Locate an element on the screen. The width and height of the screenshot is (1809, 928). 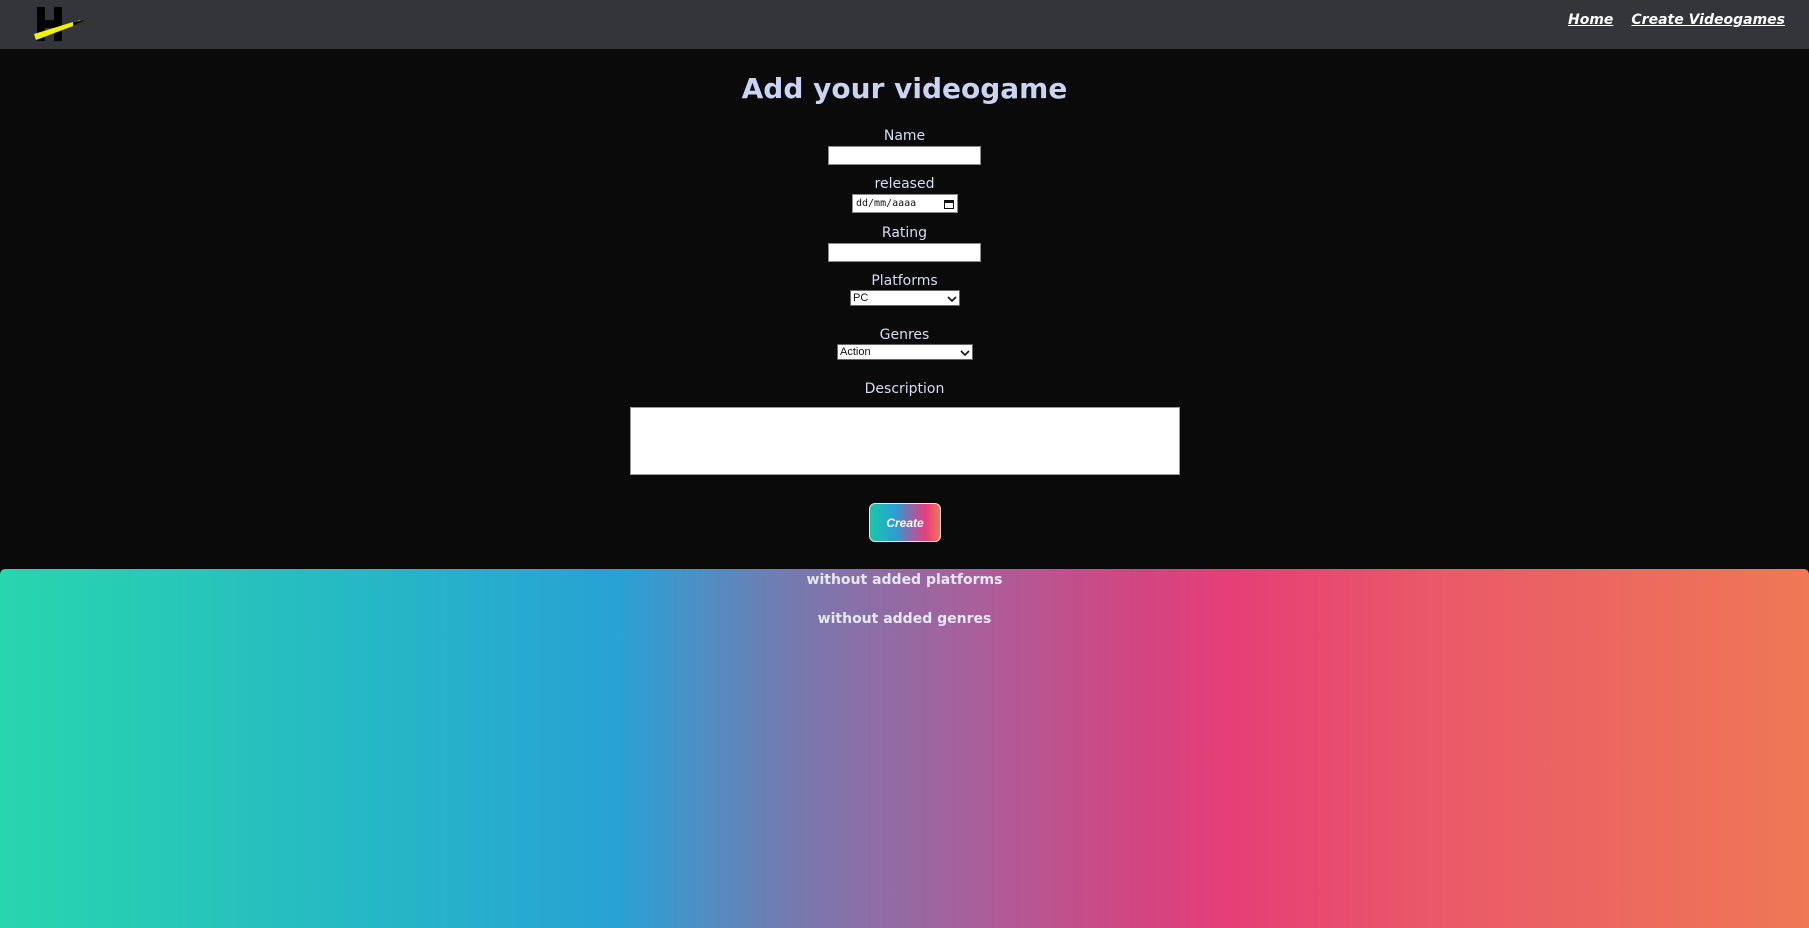
page-title: Add your videogame is located at coordinates (904, 88).